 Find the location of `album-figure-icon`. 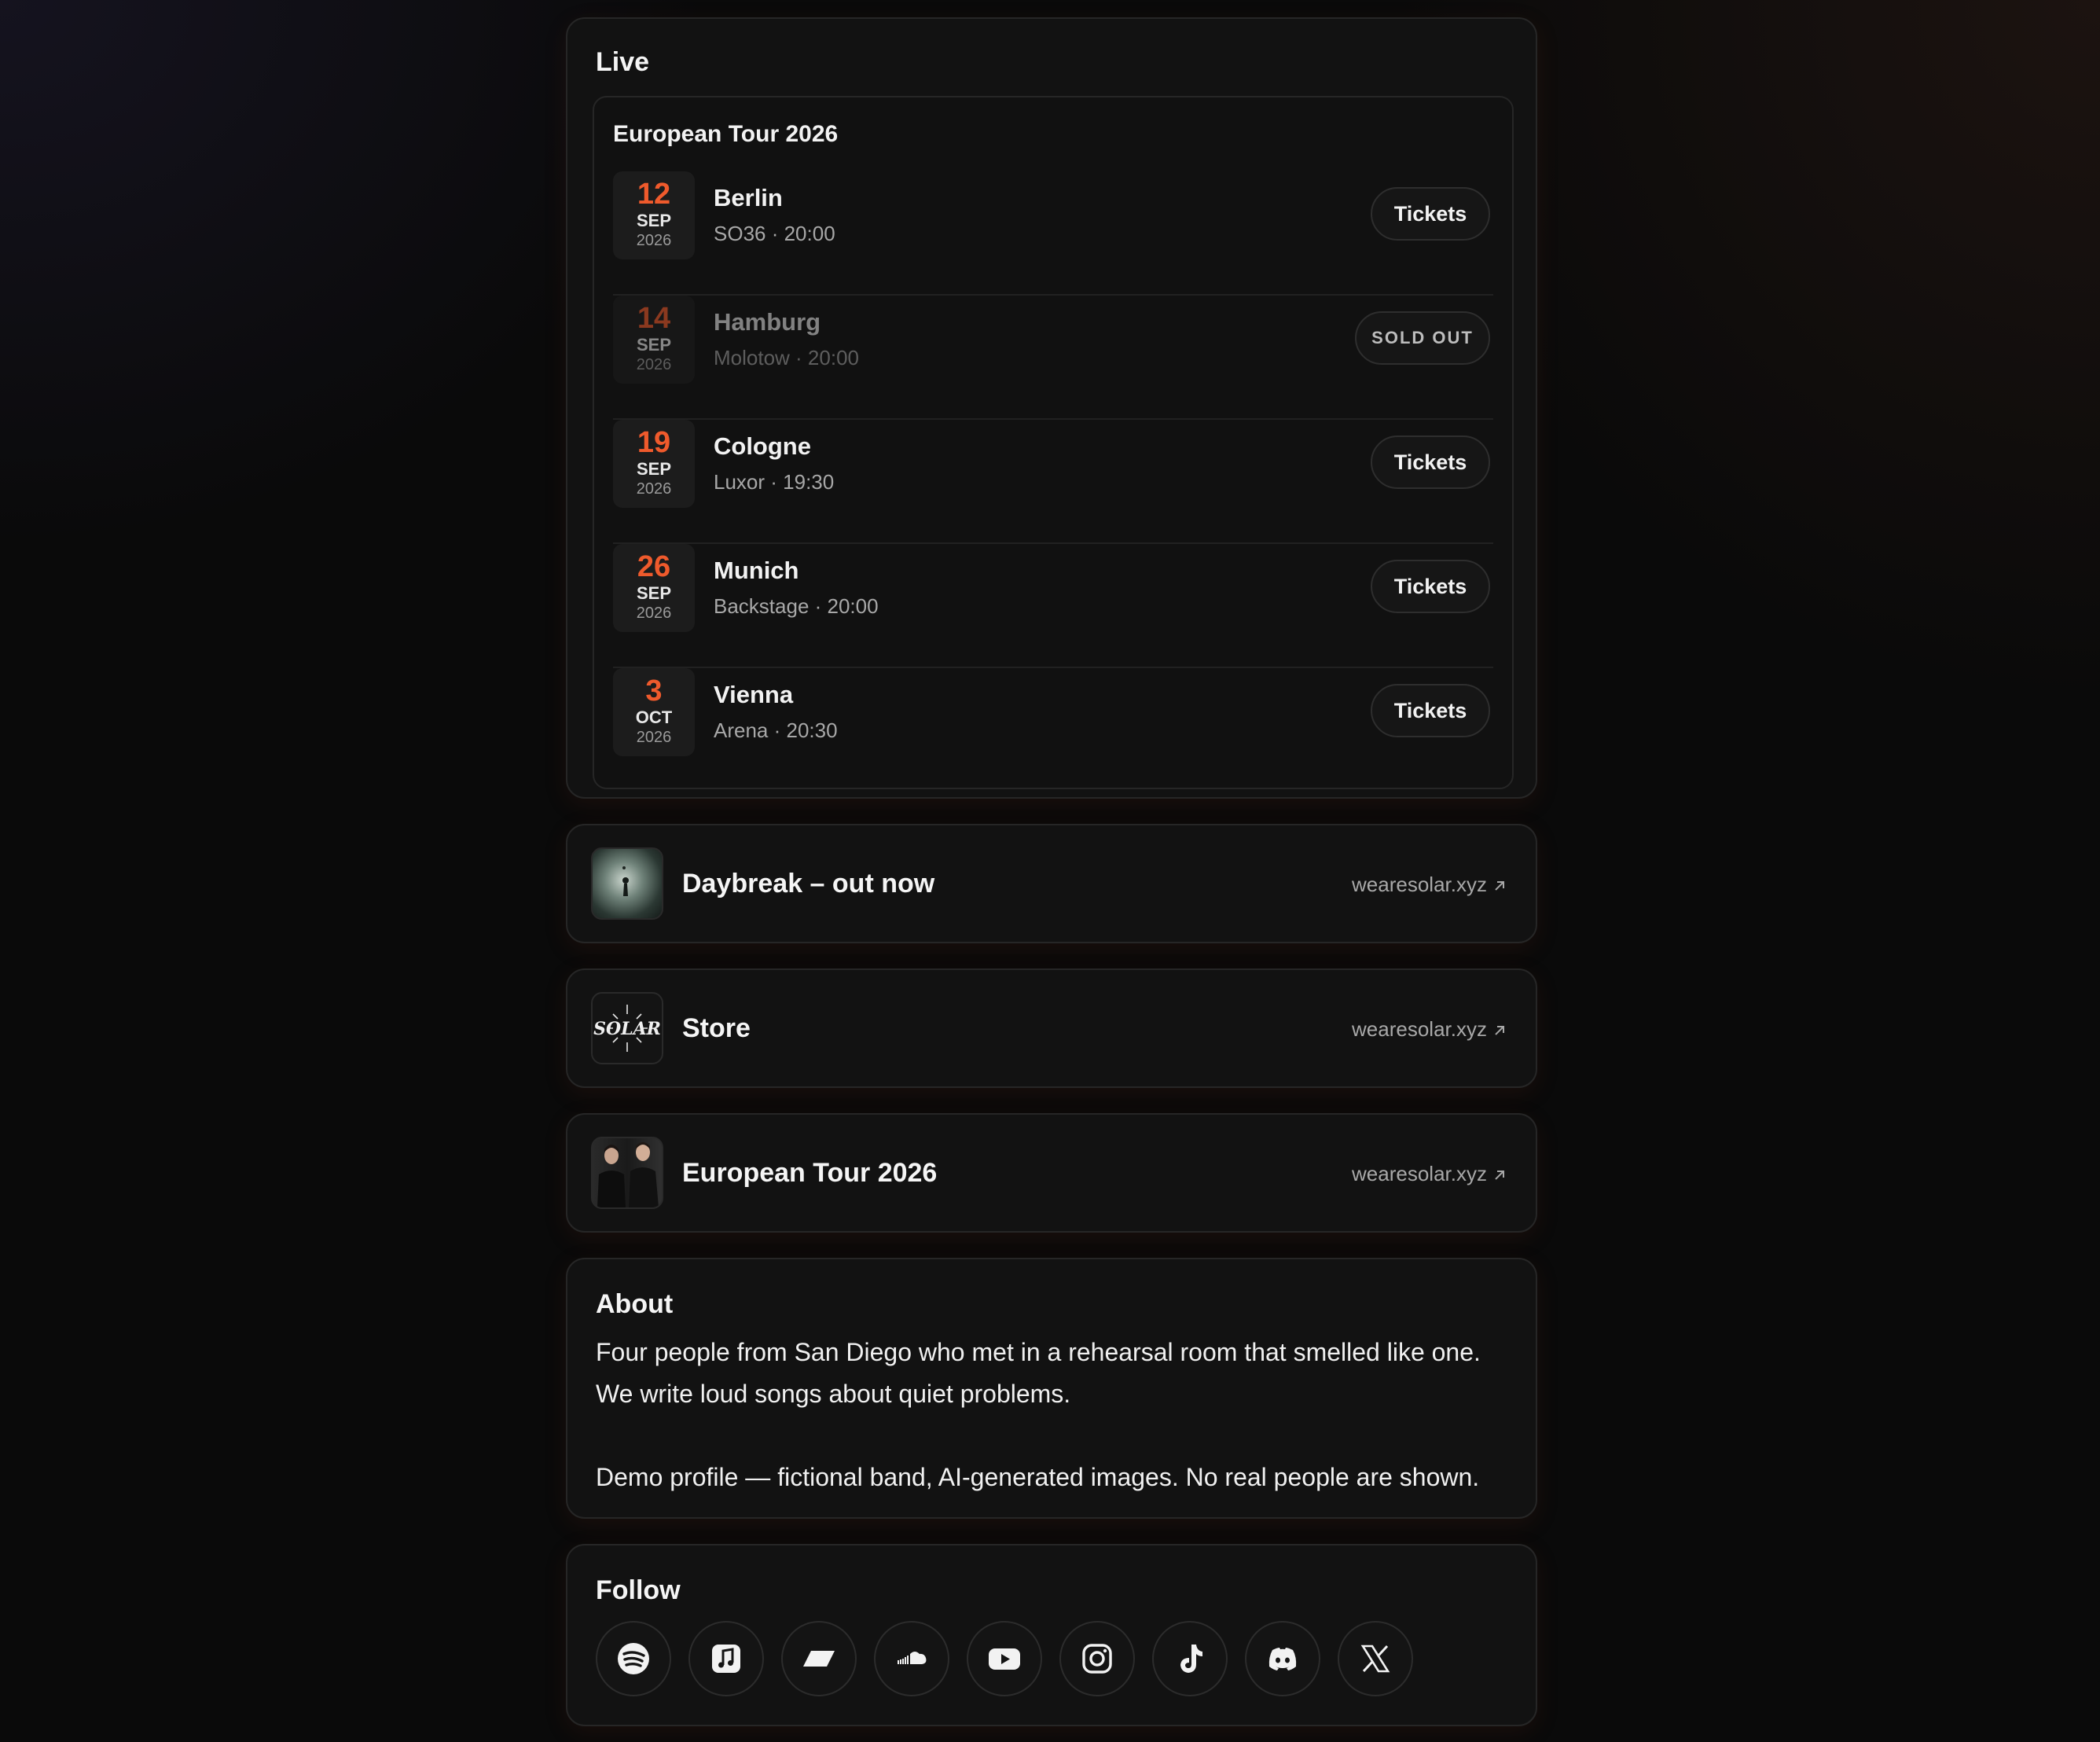

album-figure-icon is located at coordinates (625, 881).